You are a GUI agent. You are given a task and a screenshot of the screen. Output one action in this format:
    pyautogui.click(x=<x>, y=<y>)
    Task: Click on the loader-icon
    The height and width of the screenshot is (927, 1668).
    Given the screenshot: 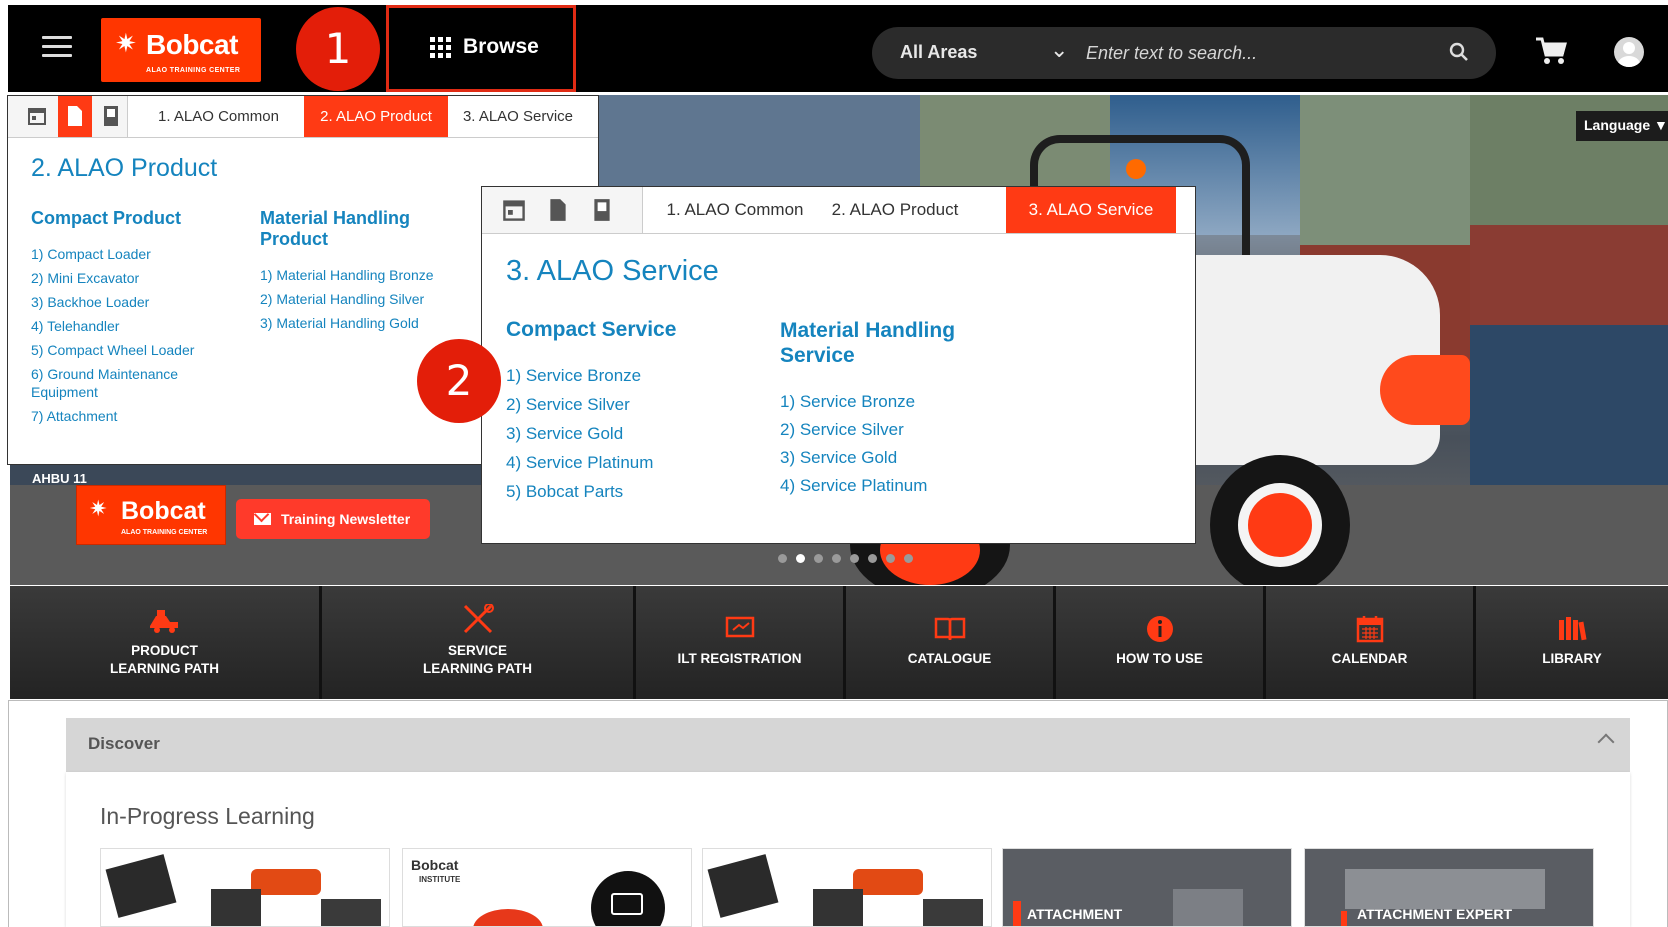 What is the action you would take?
    pyautogui.click(x=163, y=621)
    